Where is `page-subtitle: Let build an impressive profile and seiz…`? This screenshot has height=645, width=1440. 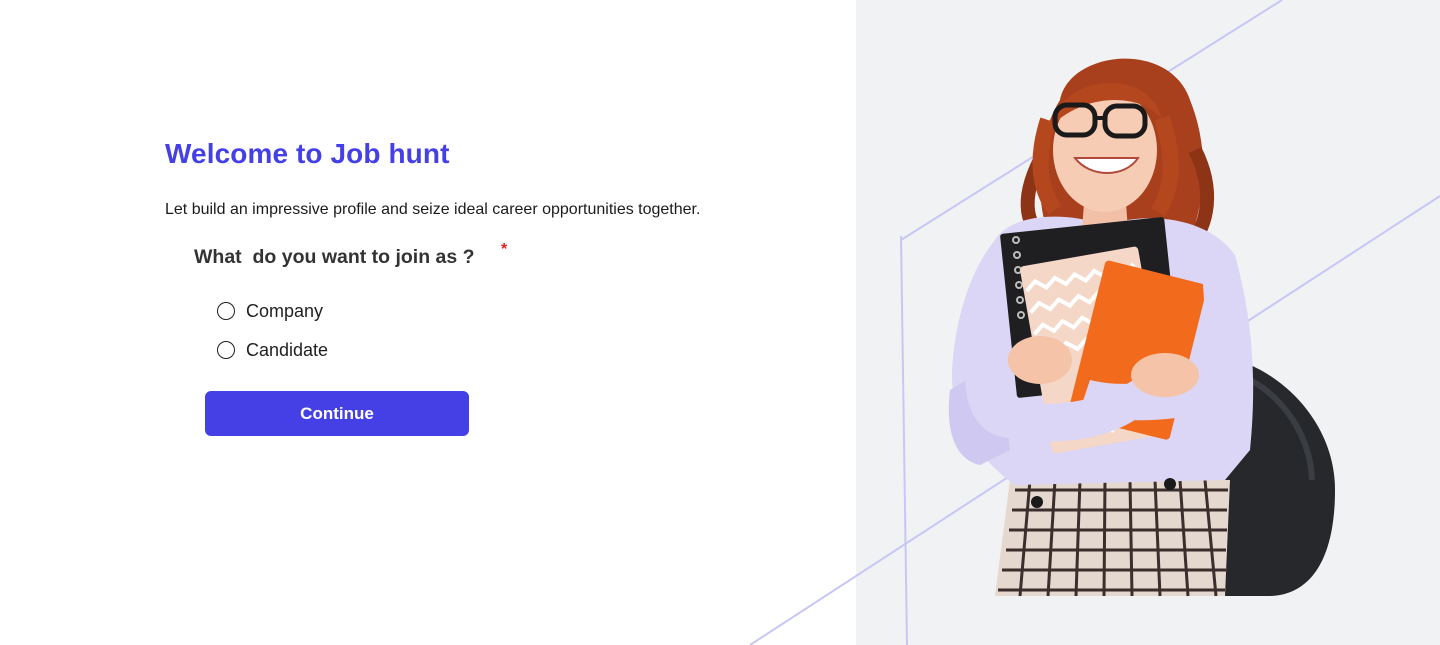 page-subtitle: Let build an impressive profile and seiz… is located at coordinates (433, 209).